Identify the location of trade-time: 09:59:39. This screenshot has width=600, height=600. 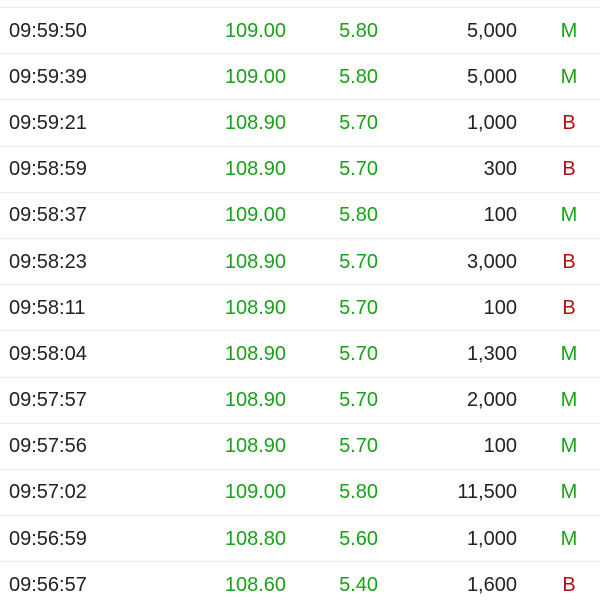
(48, 76).